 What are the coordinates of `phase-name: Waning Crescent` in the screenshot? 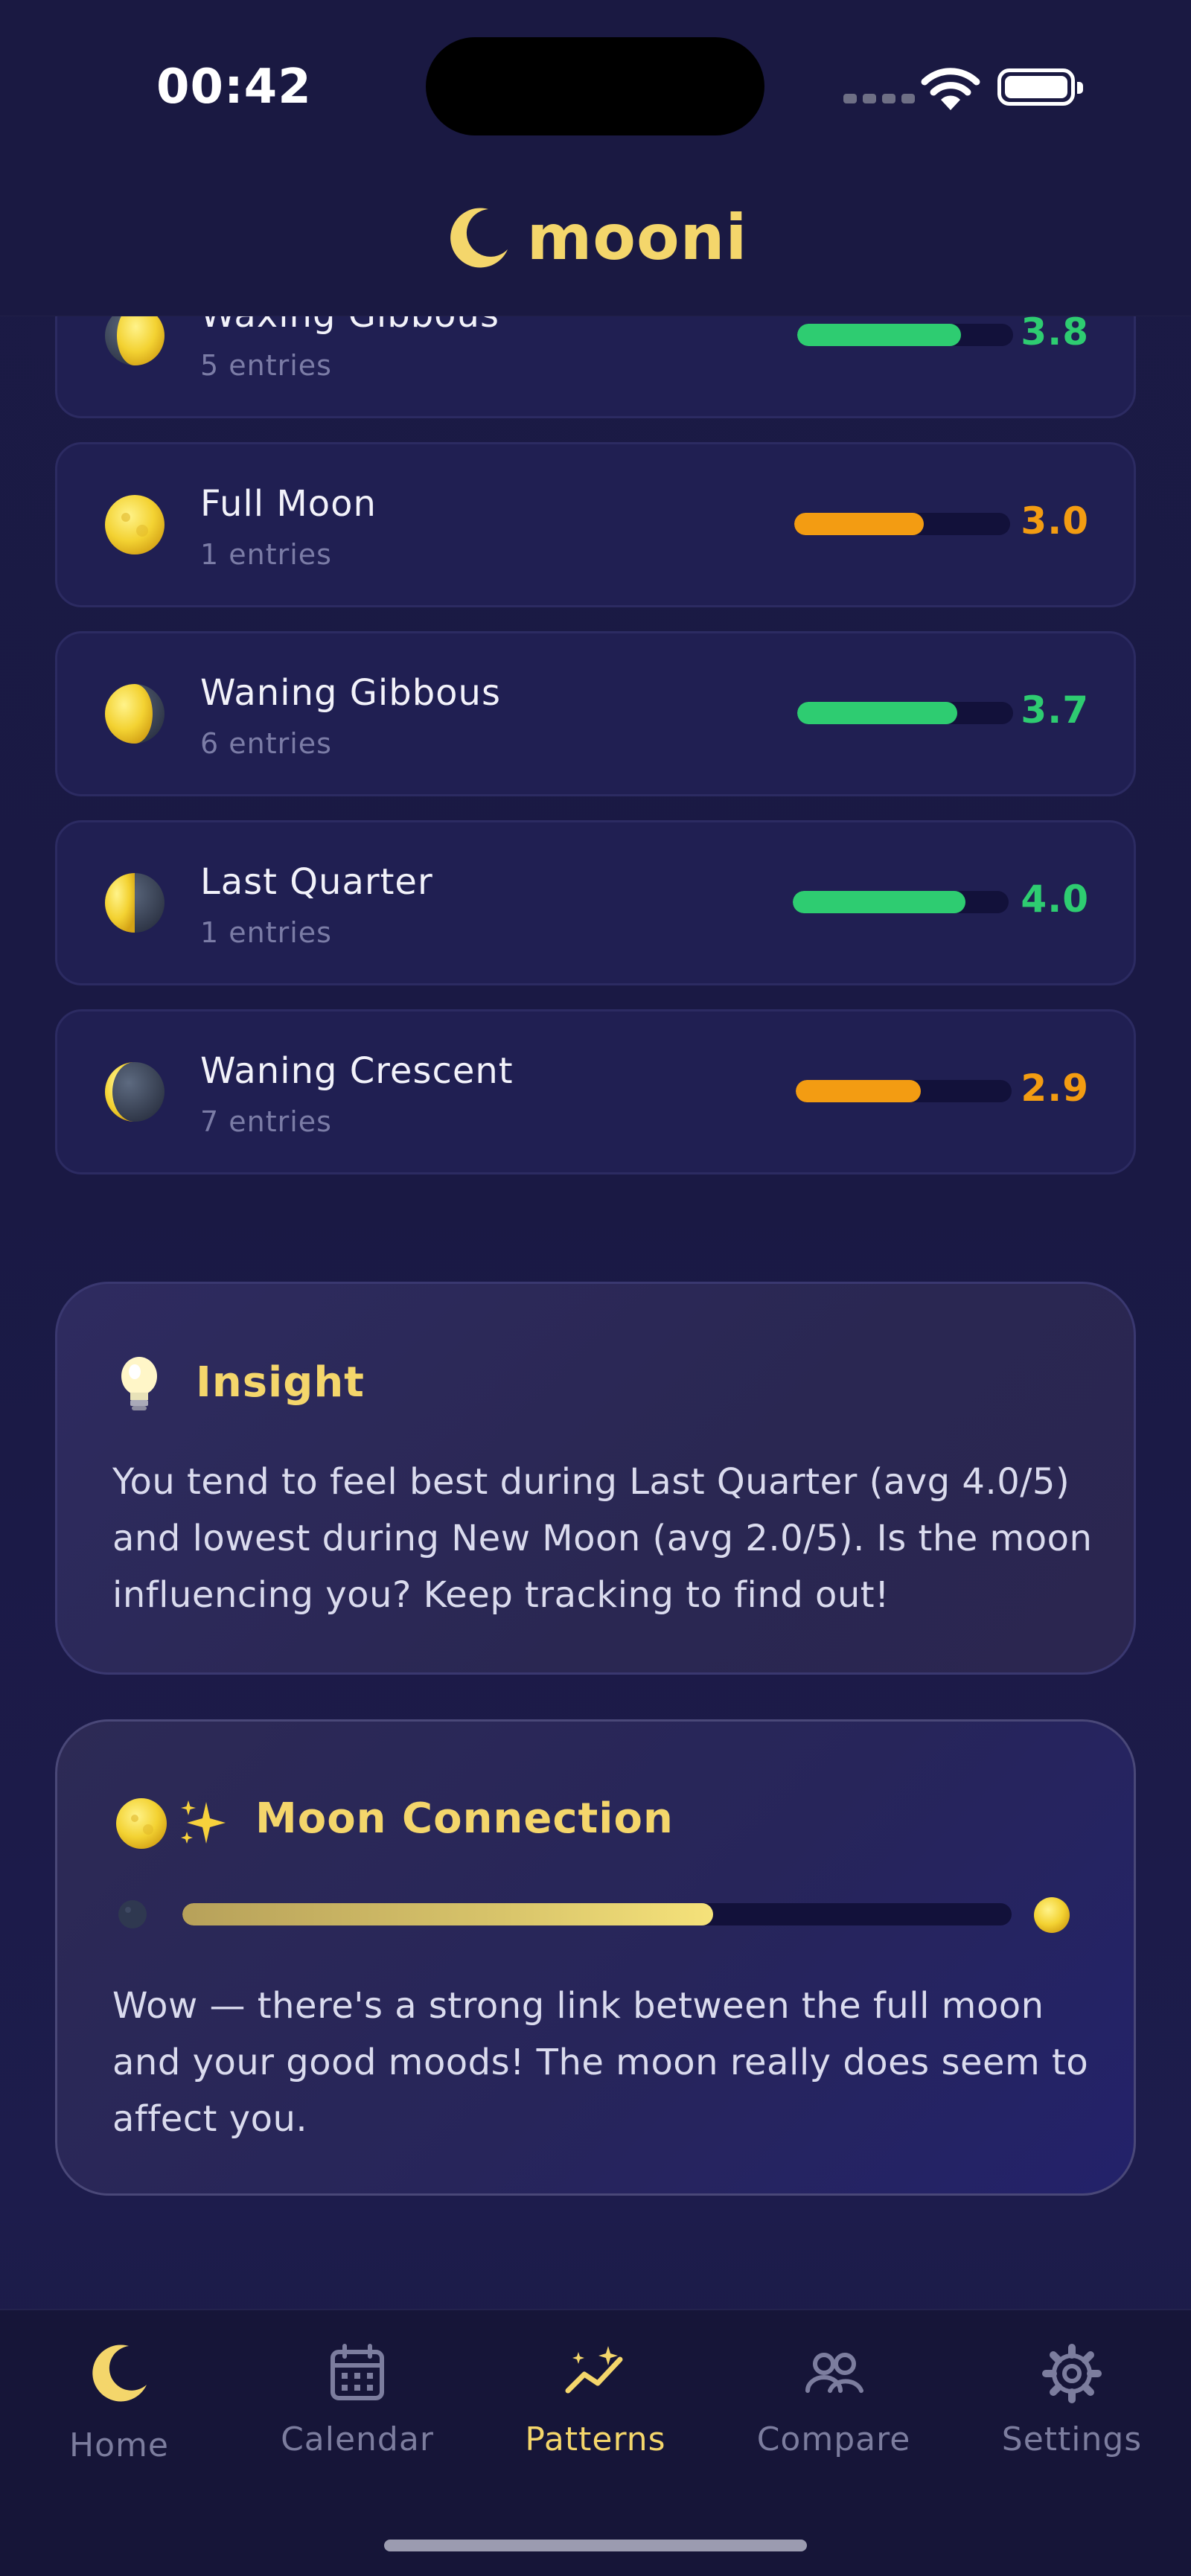 It's located at (357, 1071).